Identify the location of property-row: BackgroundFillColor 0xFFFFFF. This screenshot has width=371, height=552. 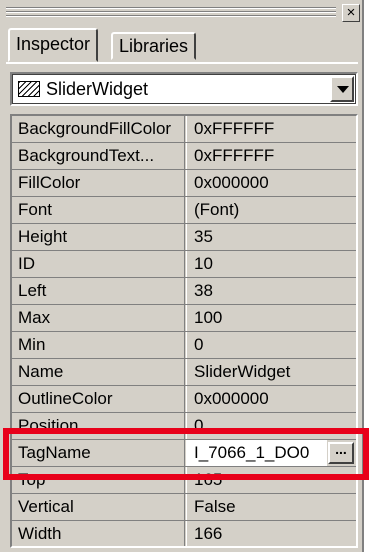
(184, 129).